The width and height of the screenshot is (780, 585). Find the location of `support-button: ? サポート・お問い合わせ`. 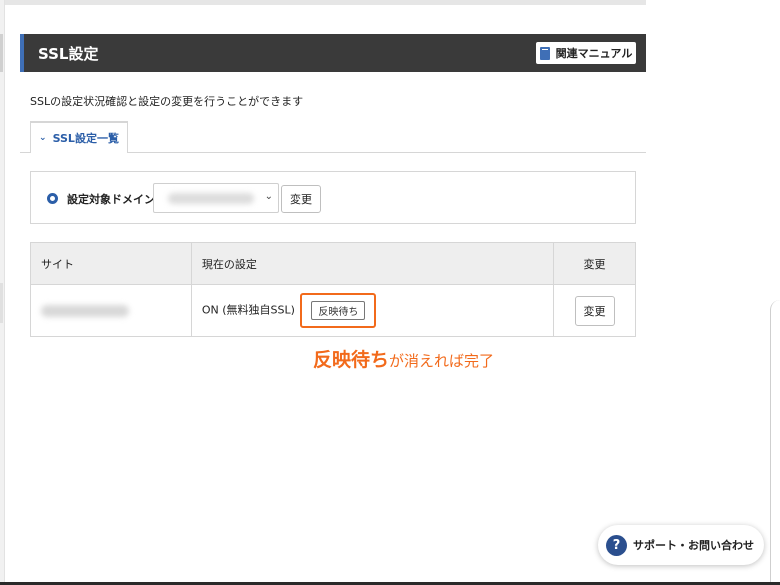

support-button: ? サポート・お問い合わせ is located at coordinates (681, 545).